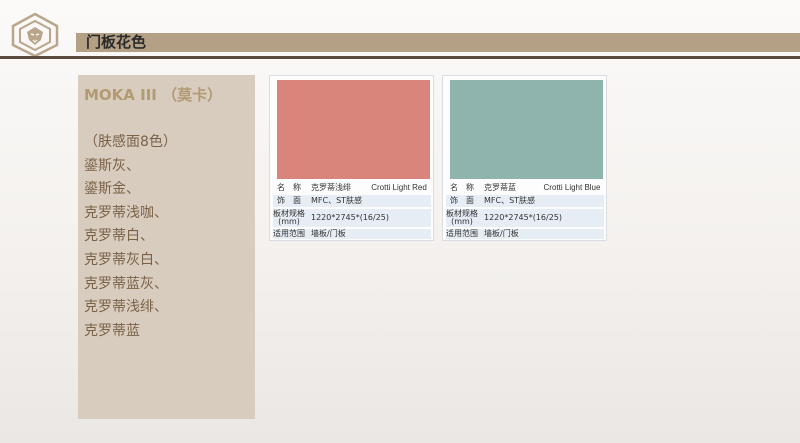 This screenshot has height=443, width=800. Describe the element at coordinates (331, 187) in the screenshot. I see `name-cn: 克罗蒂浅绯` at that location.